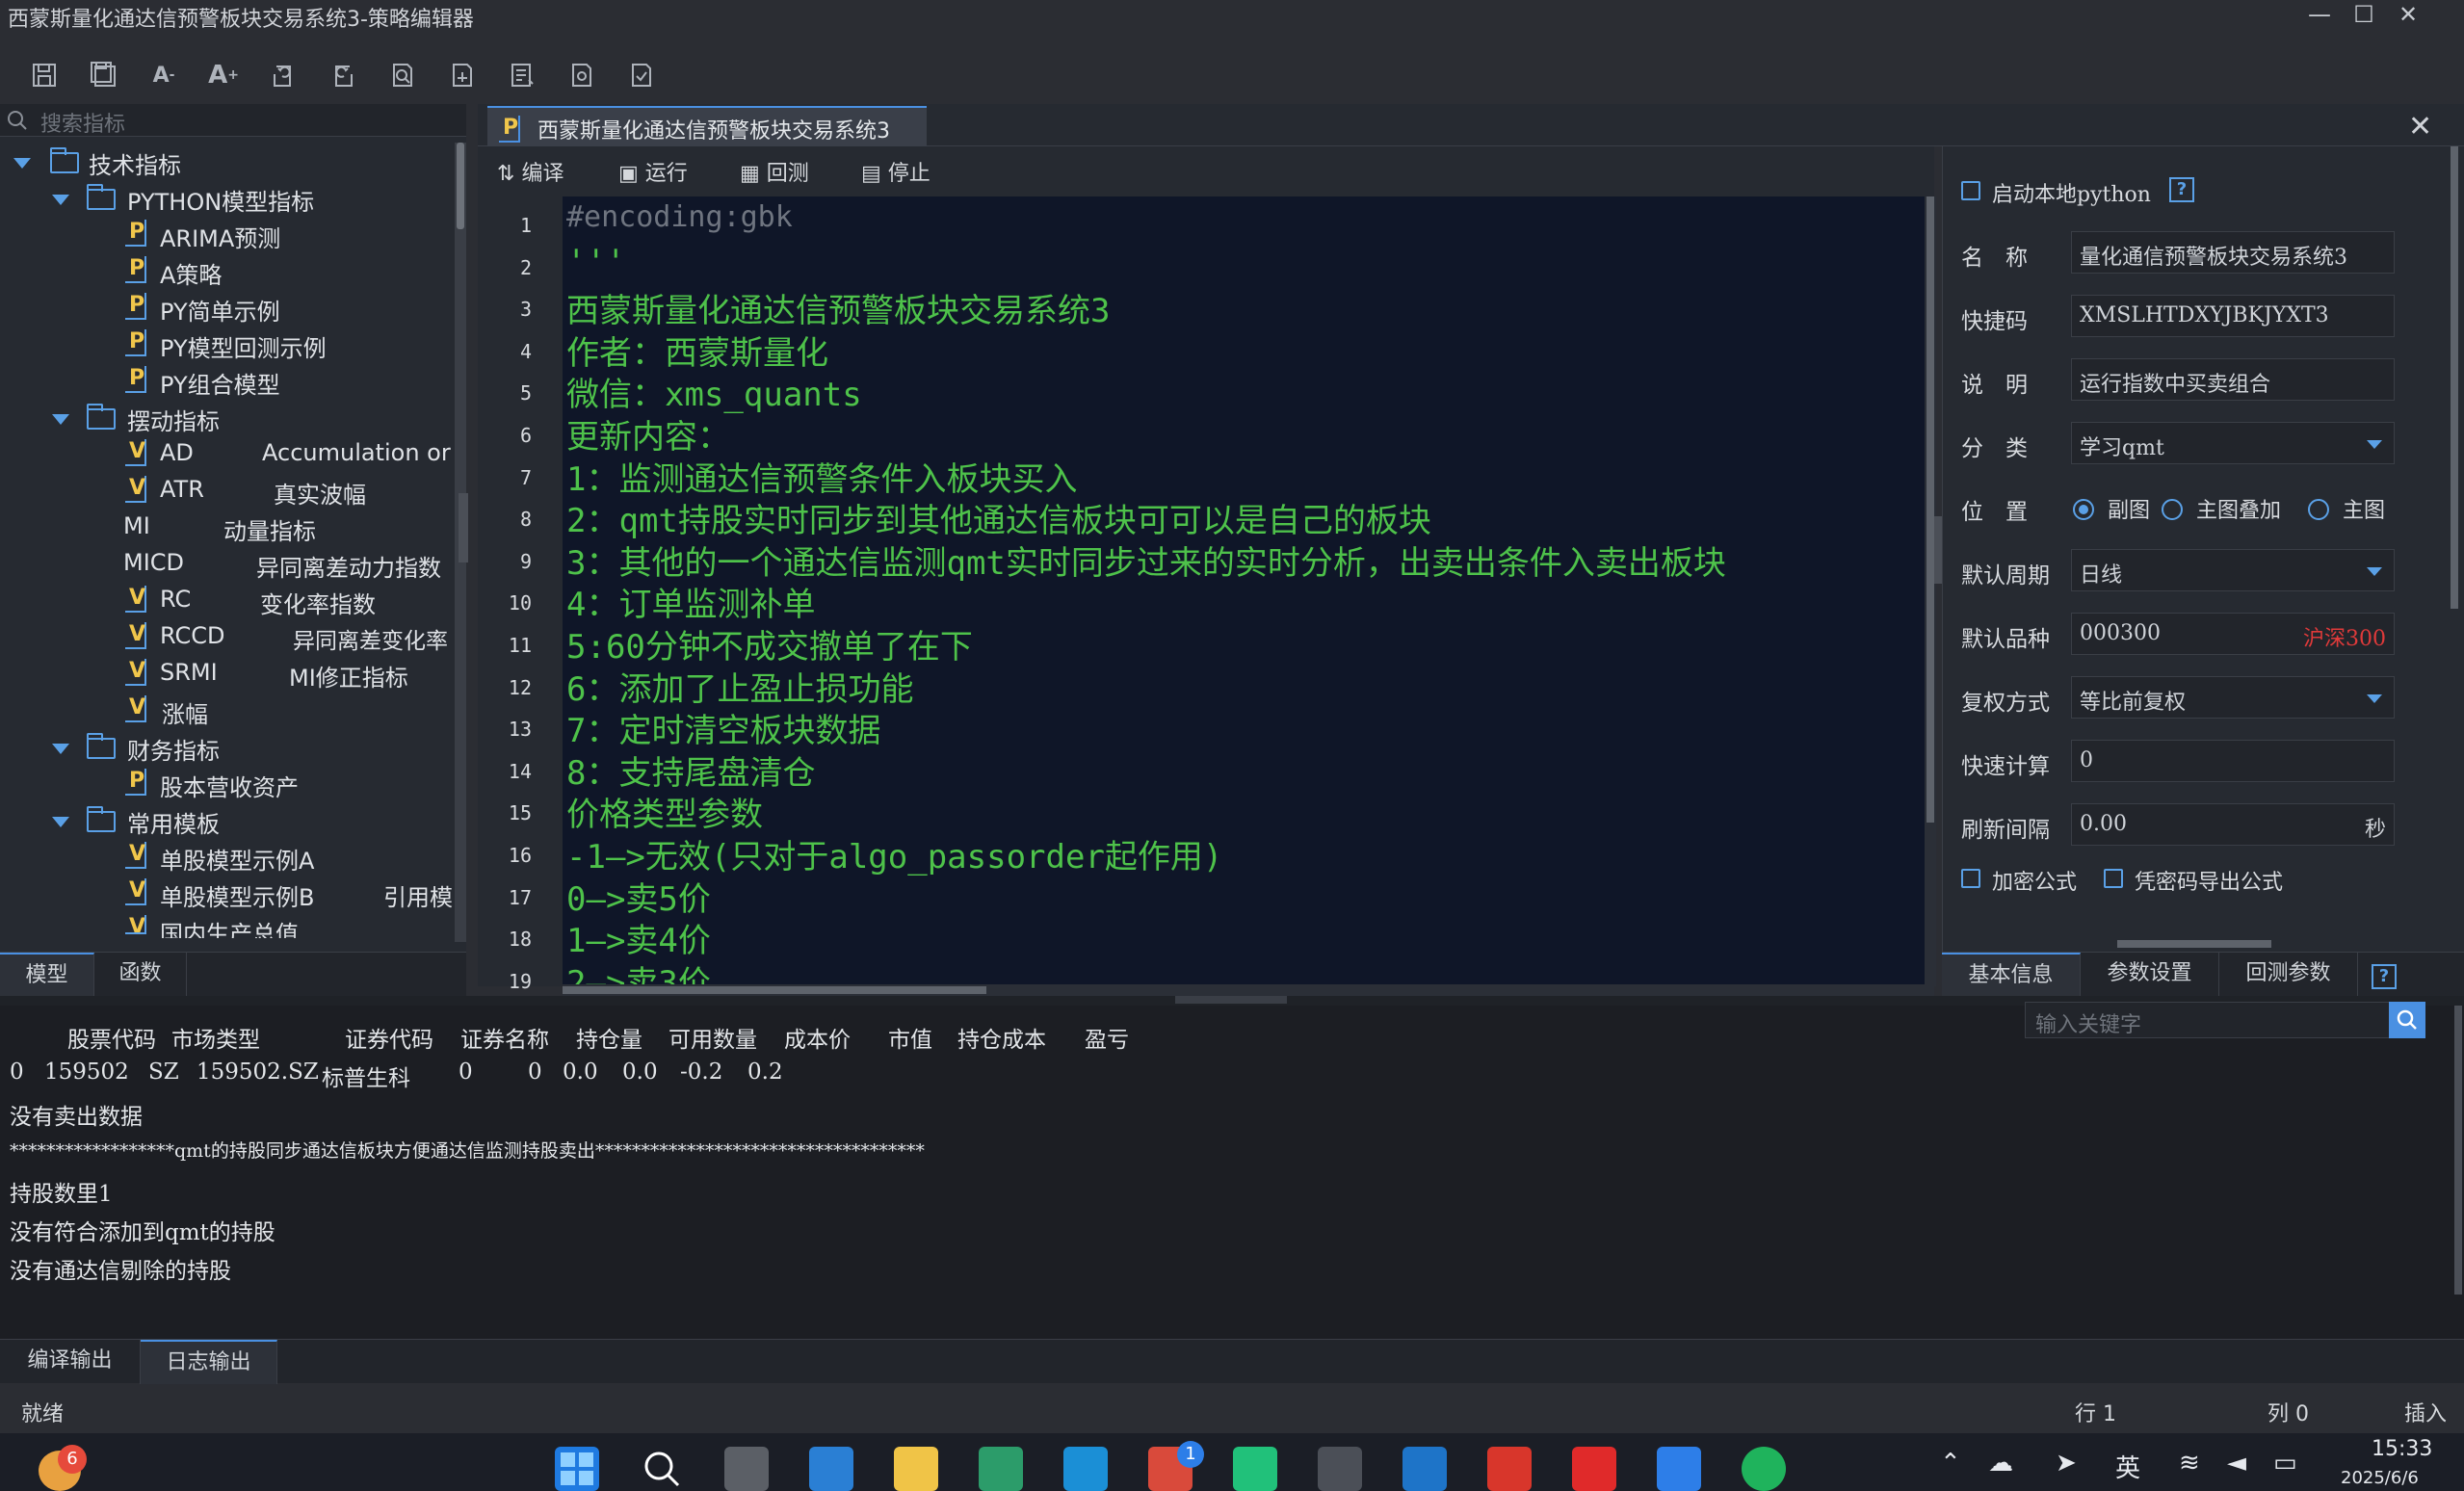  I want to click on tree-item: RC, so click(175, 599).